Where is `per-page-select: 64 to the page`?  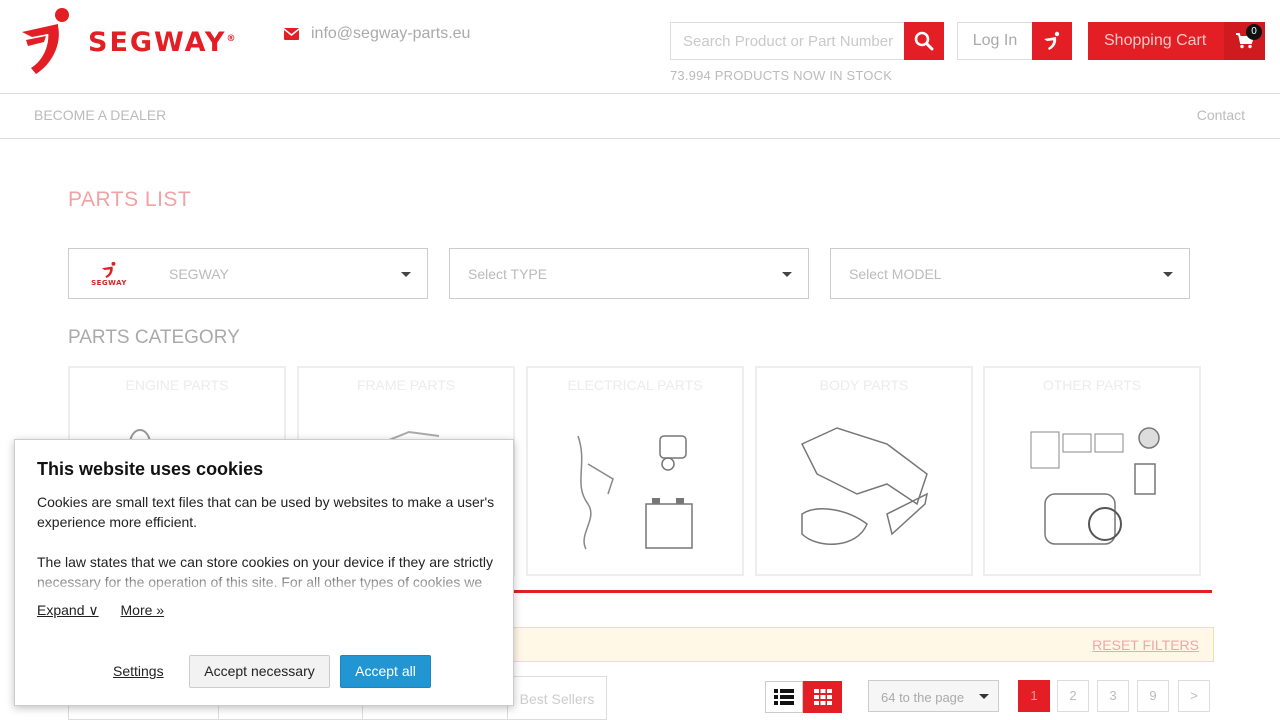 per-page-select: 64 to the page is located at coordinates (933, 696).